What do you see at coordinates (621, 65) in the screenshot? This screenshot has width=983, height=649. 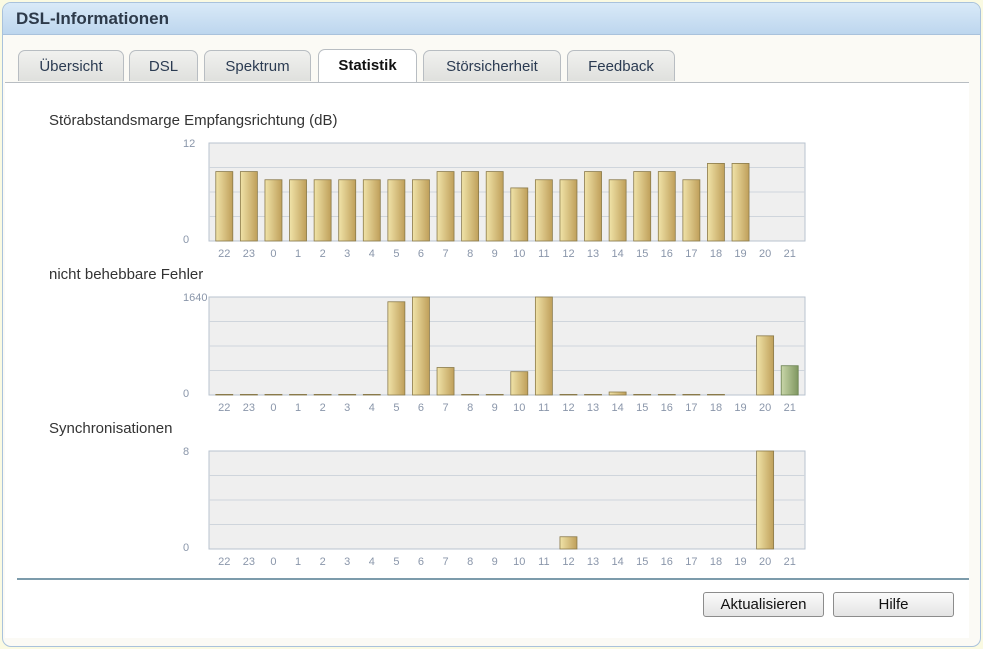 I see `tab-feedback: Feedback` at bounding box center [621, 65].